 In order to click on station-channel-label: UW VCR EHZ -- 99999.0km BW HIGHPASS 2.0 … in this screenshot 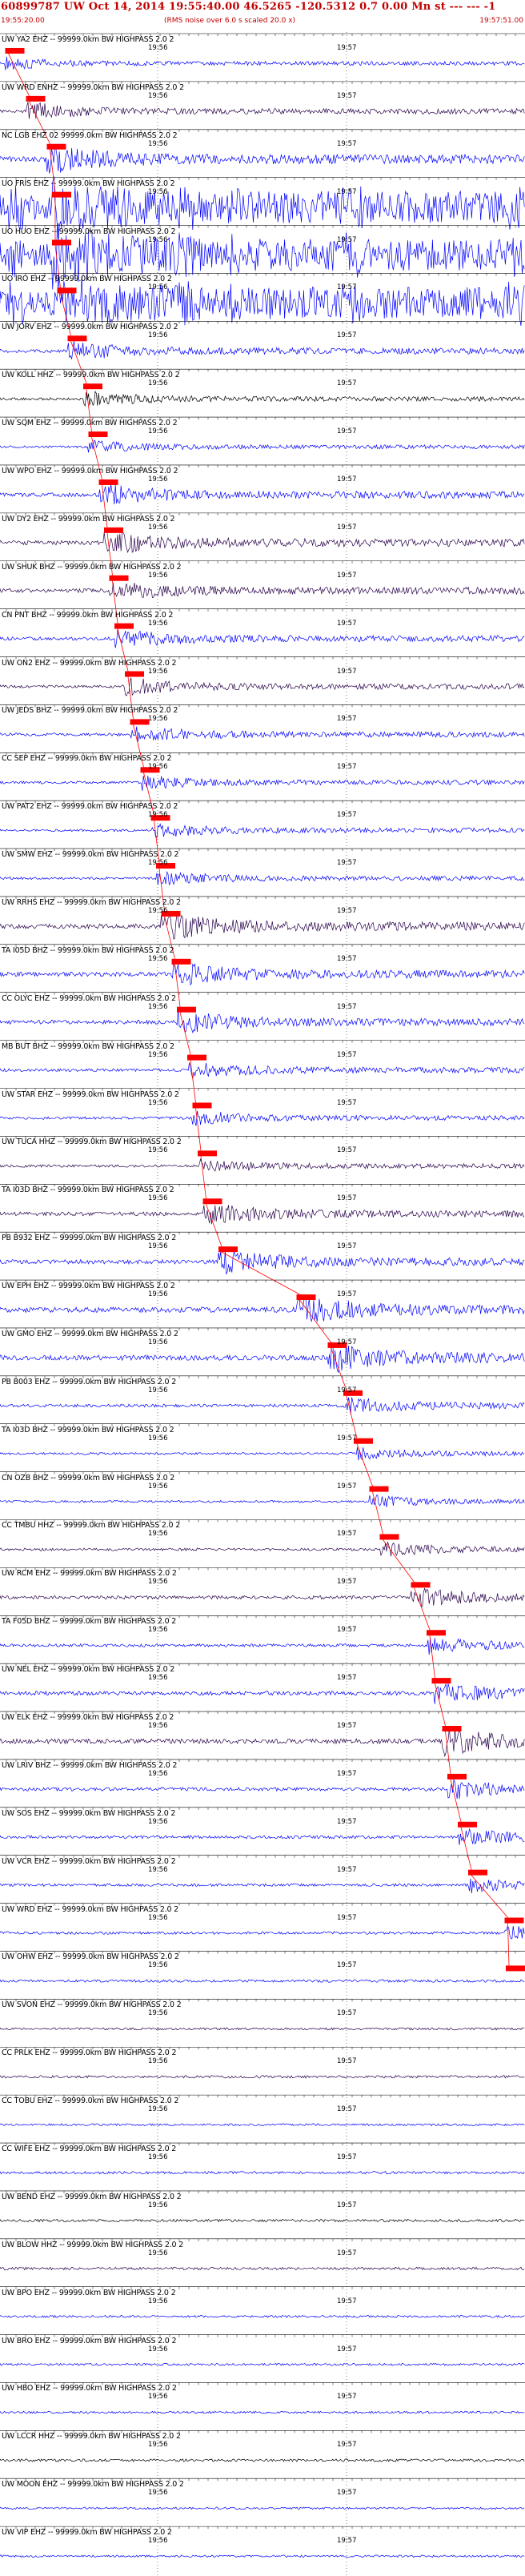, I will do `click(89, 1861)`.